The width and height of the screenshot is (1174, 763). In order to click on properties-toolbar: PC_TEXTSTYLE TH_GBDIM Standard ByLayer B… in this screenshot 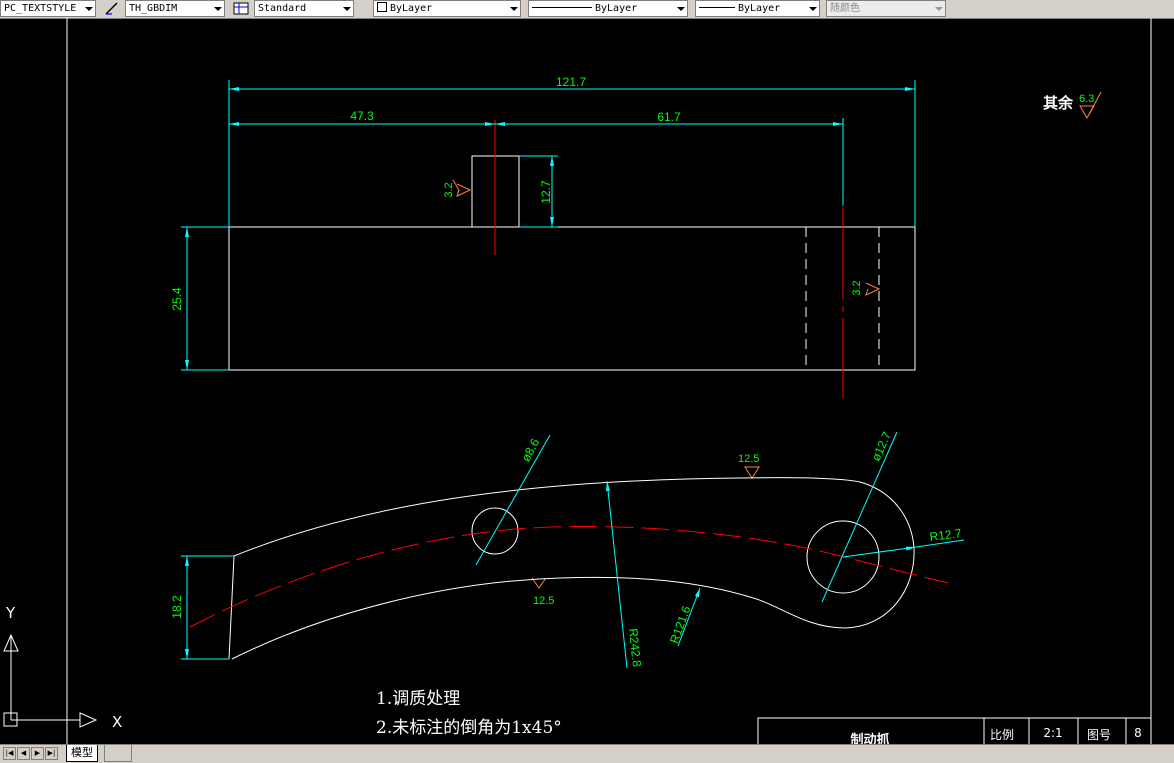, I will do `click(587, 9)`.